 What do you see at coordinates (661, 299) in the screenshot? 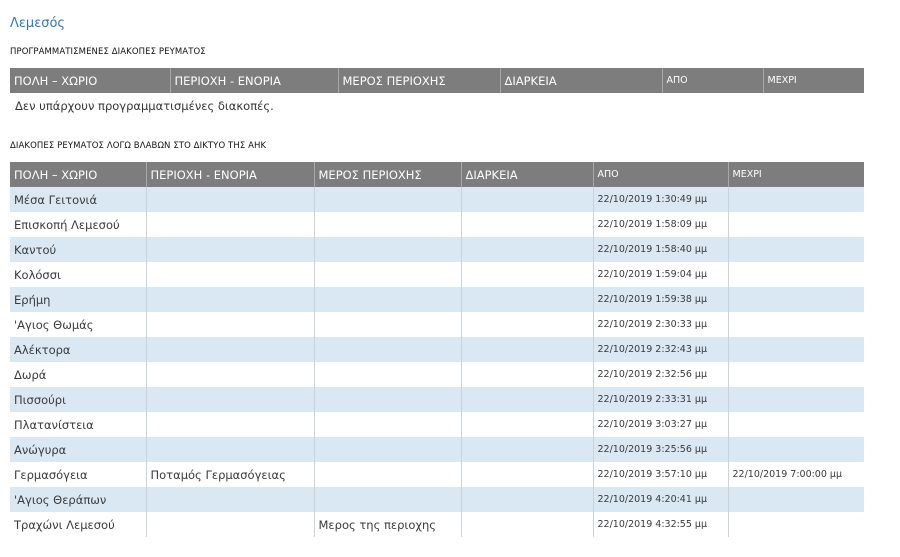
I see `cell-from: 22/10/2019 1:59:38 μμ` at bounding box center [661, 299].